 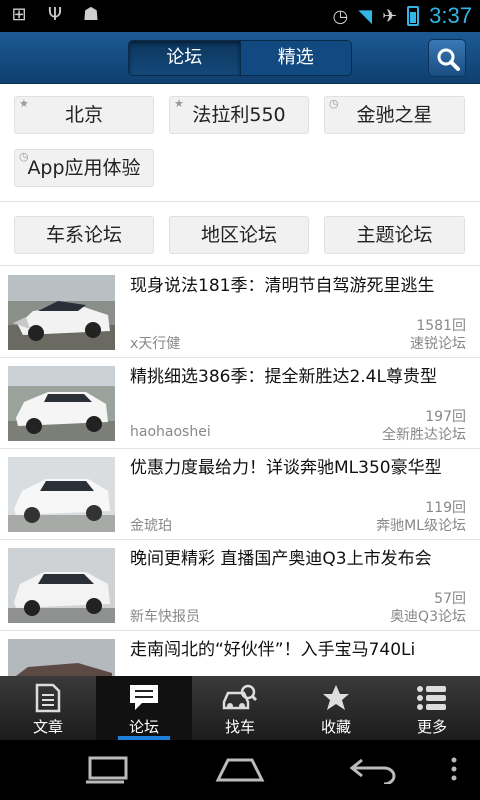 I want to click on list-icon, so click(x=432, y=698).